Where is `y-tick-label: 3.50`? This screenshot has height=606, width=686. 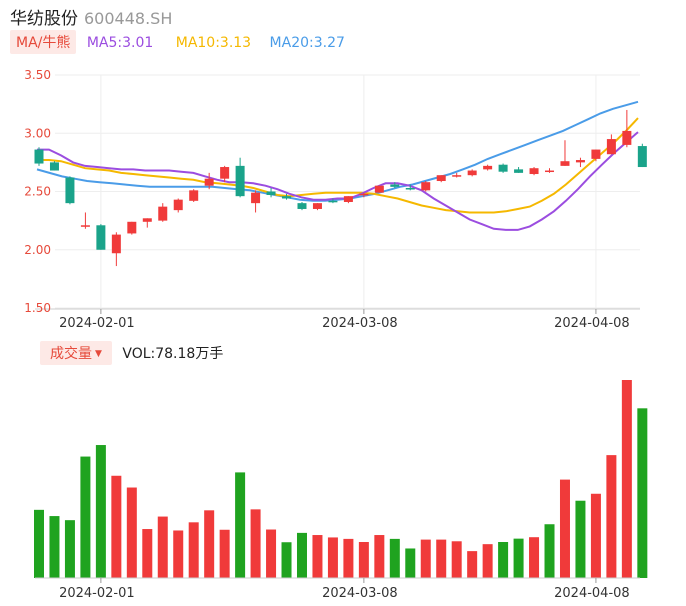 y-tick-label: 3.50 is located at coordinates (37, 75).